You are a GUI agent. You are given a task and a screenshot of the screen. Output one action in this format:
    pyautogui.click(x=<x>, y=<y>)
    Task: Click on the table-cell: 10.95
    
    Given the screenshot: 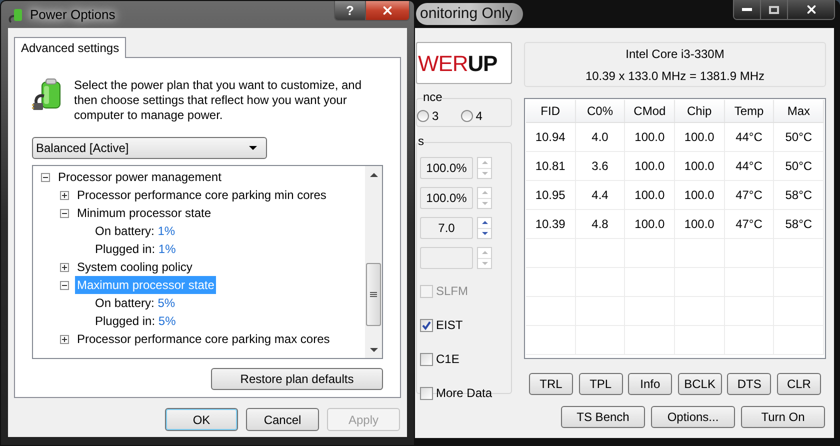 What is the action you would take?
    pyautogui.click(x=551, y=195)
    